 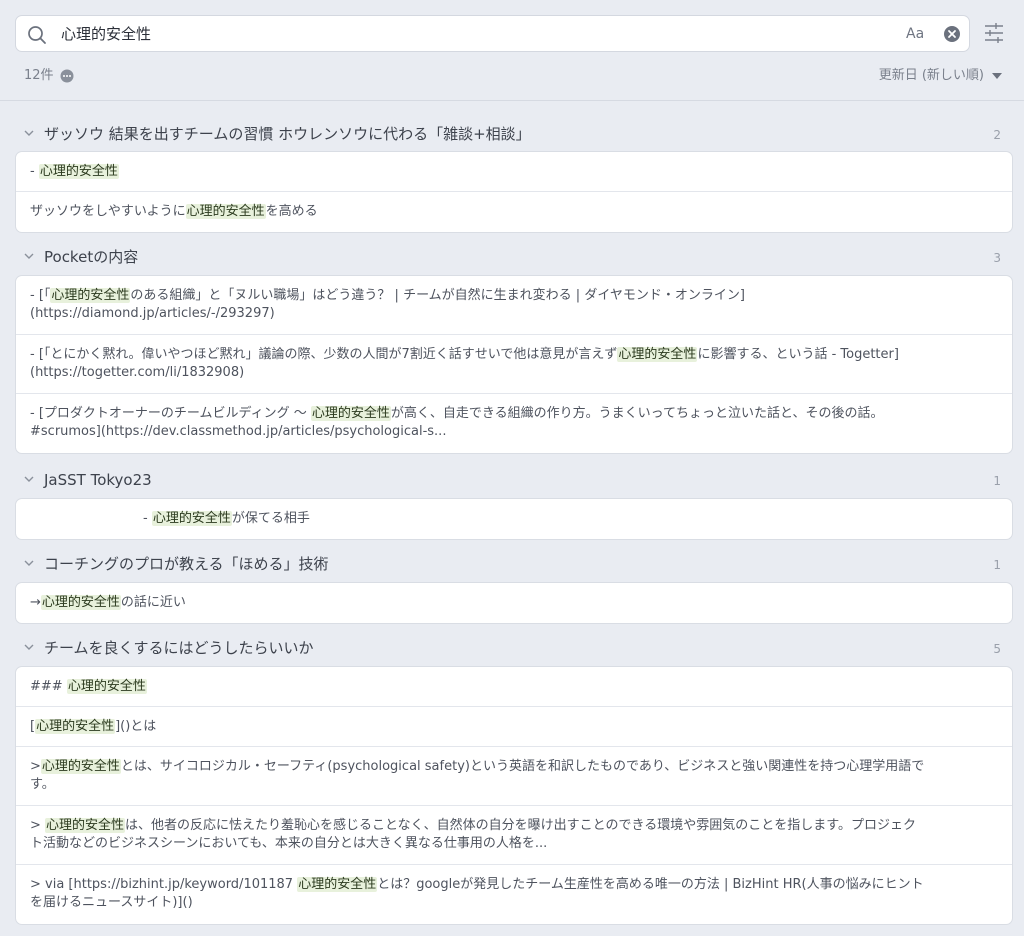 I want to click on result-row: - 心理的安全性が保てる相手, so click(x=514, y=519).